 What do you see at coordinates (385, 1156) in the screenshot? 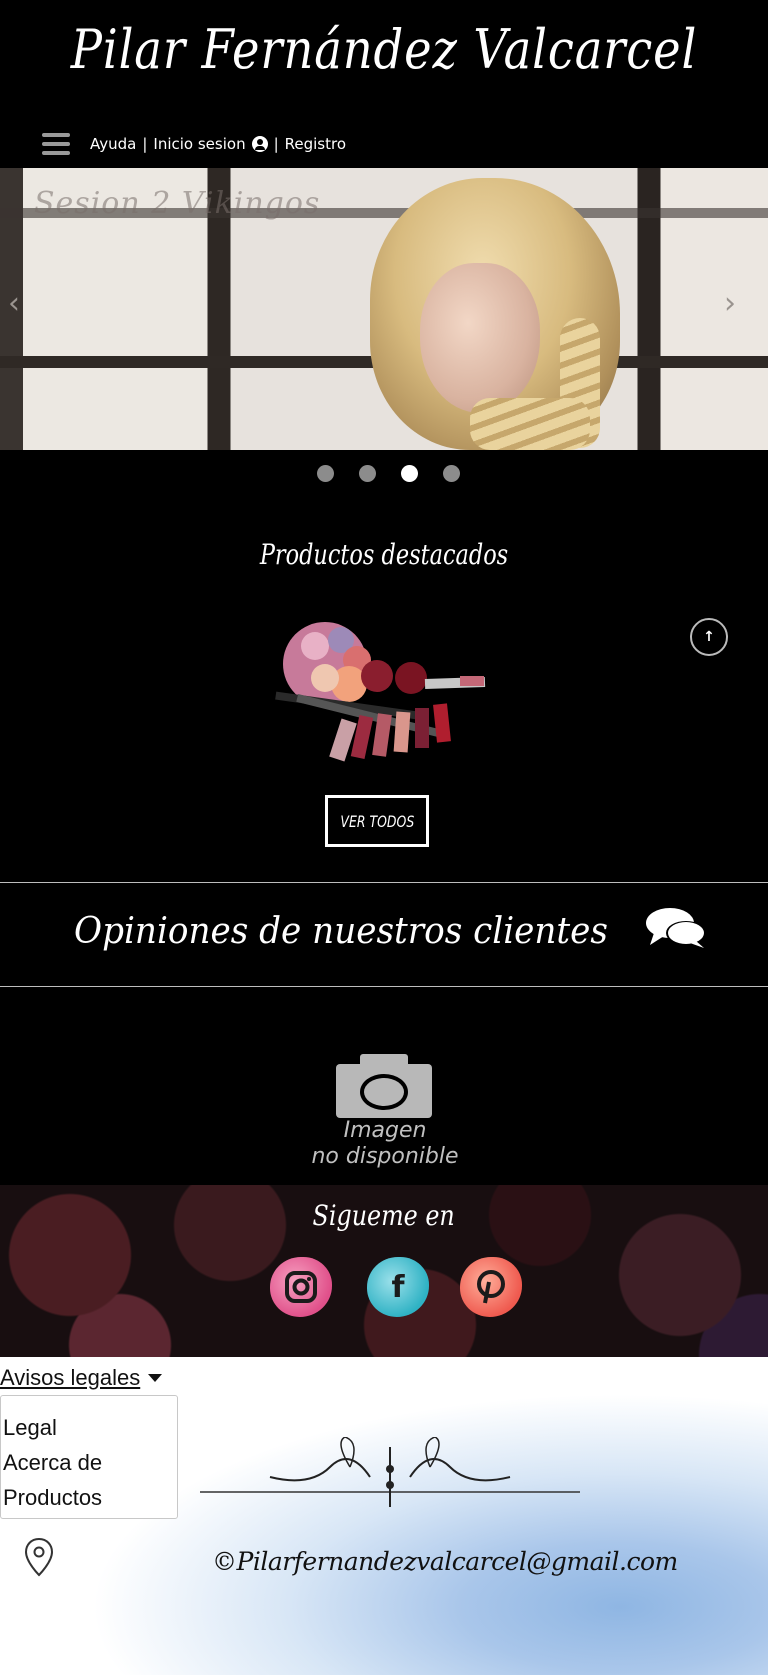
I see `no-image-line2: no disponible` at bounding box center [385, 1156].